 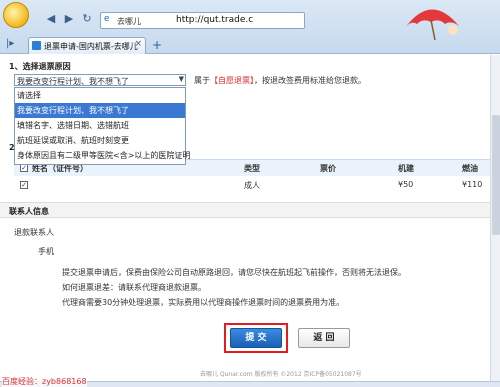 I want to click on address-bar: e 去哪儿 http://qut.trade.c, so click(x=202, y=20).